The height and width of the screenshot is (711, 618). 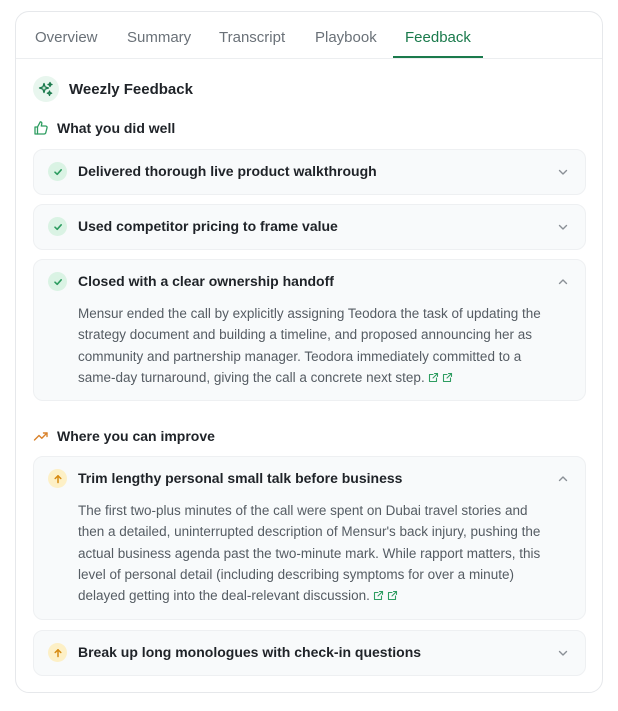 I want to click on tab-transcript: Transcript, so click(x=252, y=37).